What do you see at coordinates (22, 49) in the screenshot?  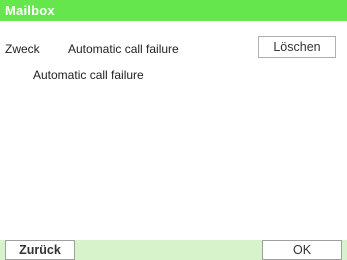 I see `purpose-label: Zweck` at bounding box center [22, 49].